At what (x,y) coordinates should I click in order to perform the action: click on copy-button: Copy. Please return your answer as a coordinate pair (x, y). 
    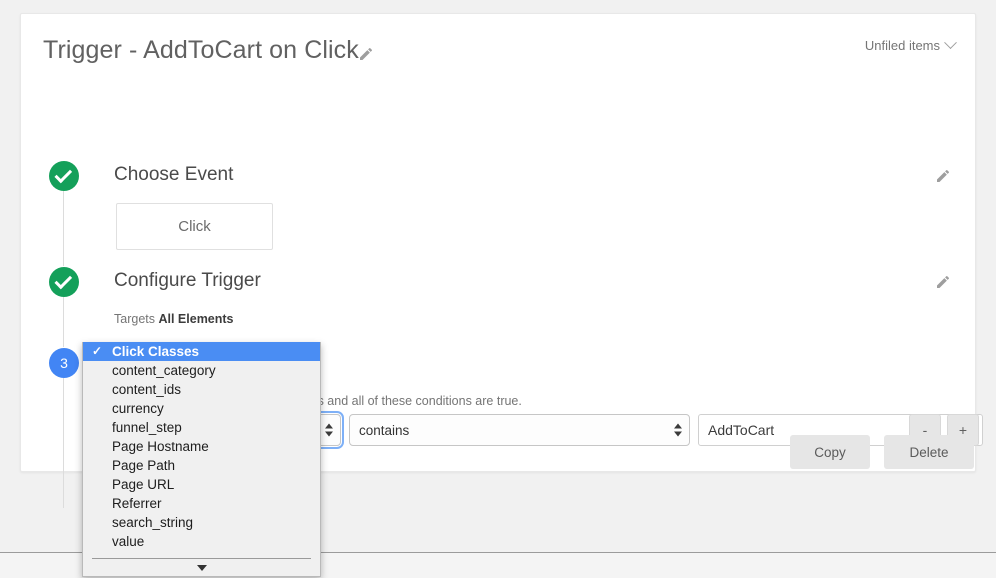
    Looking at the image, I should click on (830, 452).